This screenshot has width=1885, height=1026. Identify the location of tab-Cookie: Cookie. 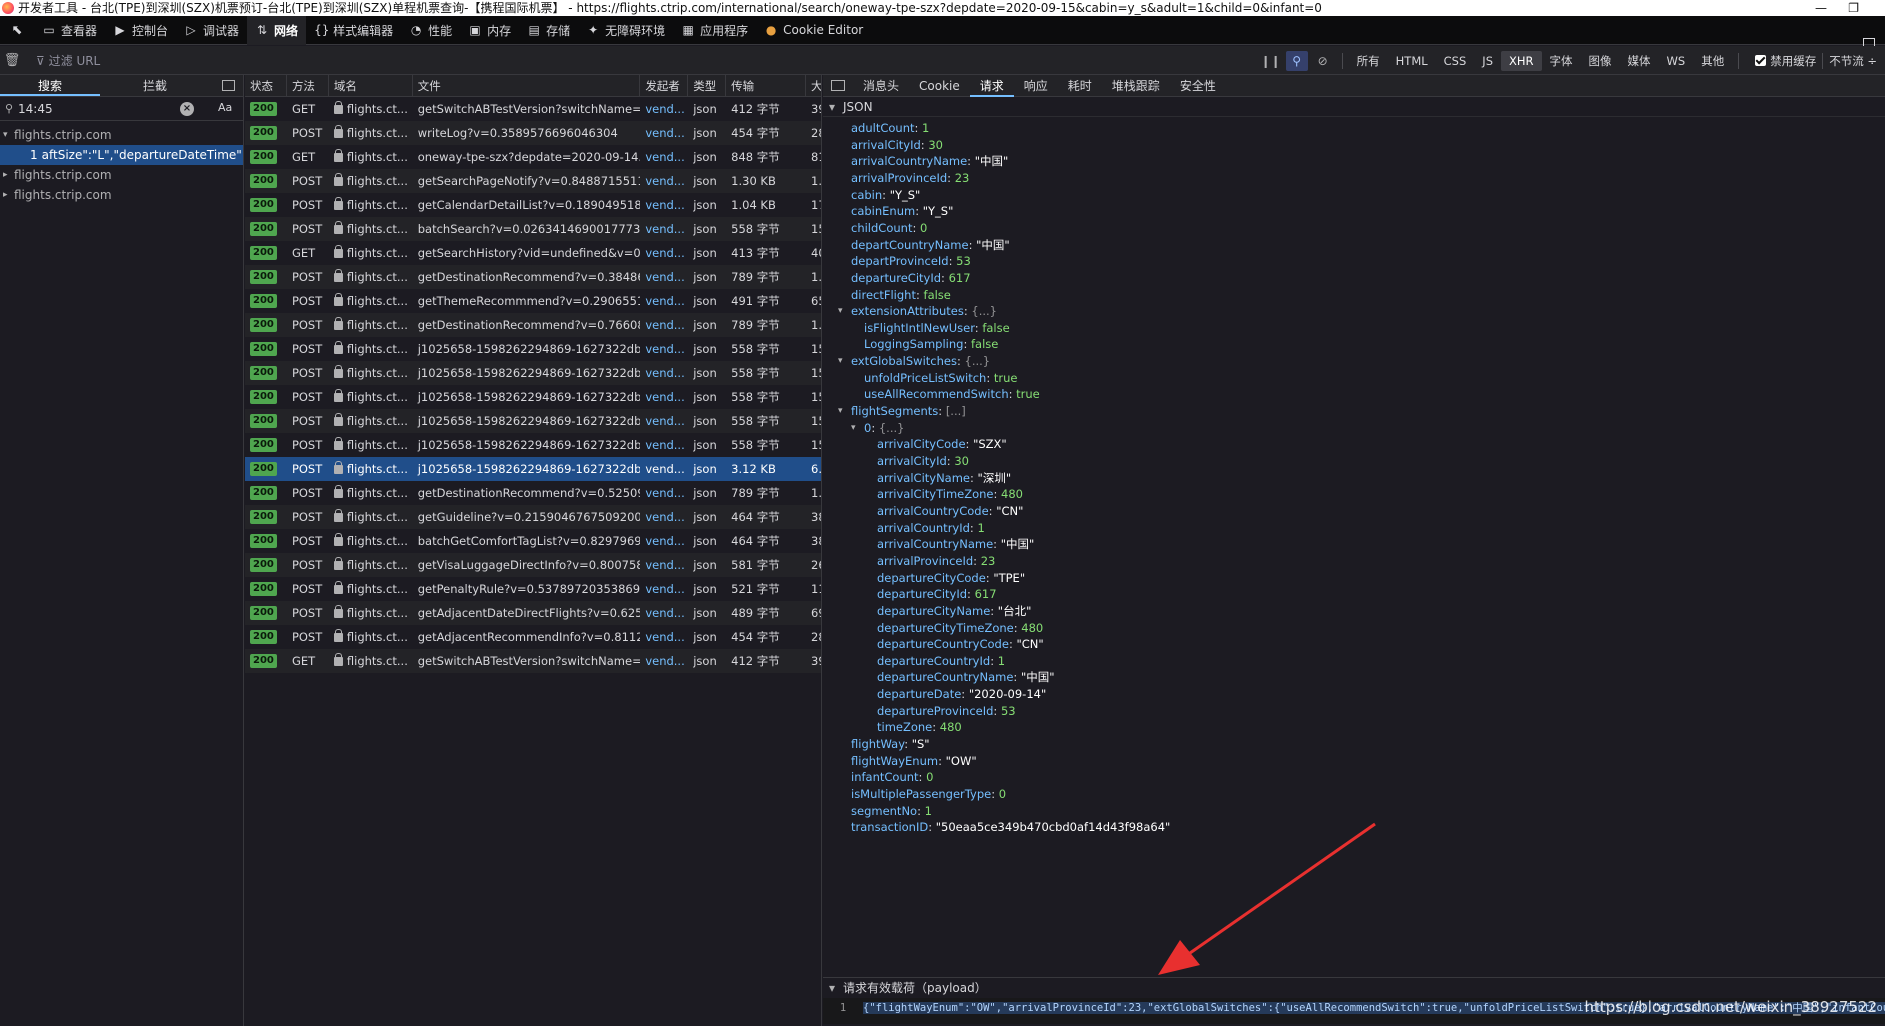
(939, 86).